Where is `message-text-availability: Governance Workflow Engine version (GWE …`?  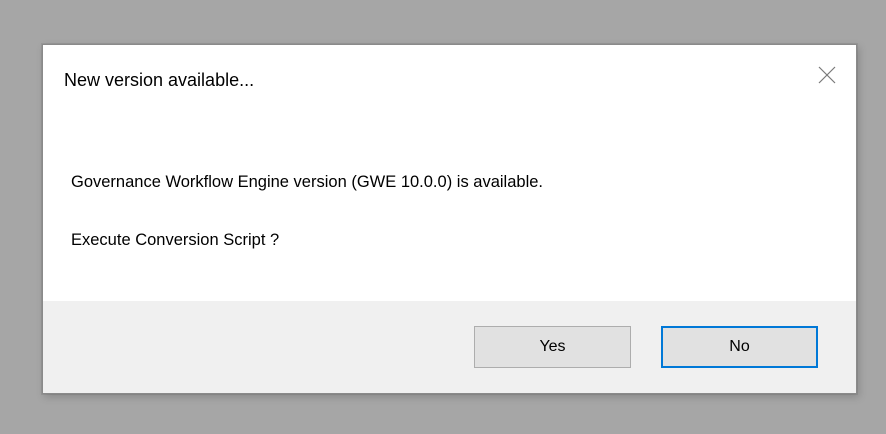
message-text-availability: Governance Workflow Engine version (GWE … is located at coordinates (307, 182).